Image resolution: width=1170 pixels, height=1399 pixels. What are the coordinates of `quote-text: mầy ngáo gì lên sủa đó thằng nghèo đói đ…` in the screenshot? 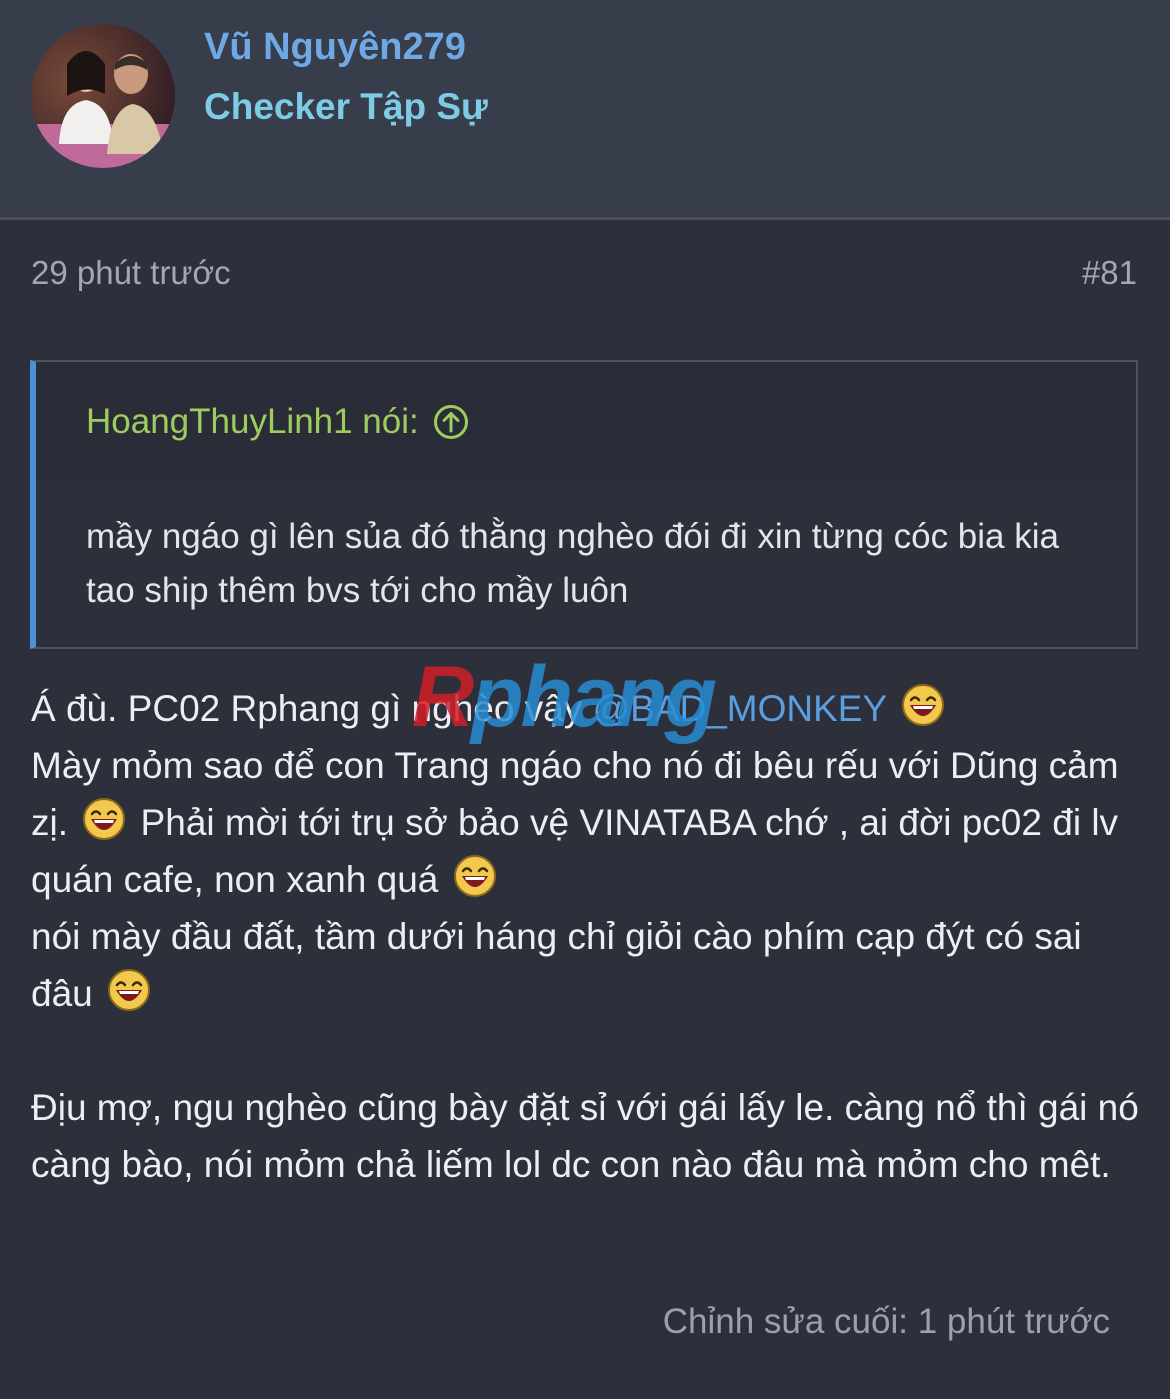 It's located at (572, 563).